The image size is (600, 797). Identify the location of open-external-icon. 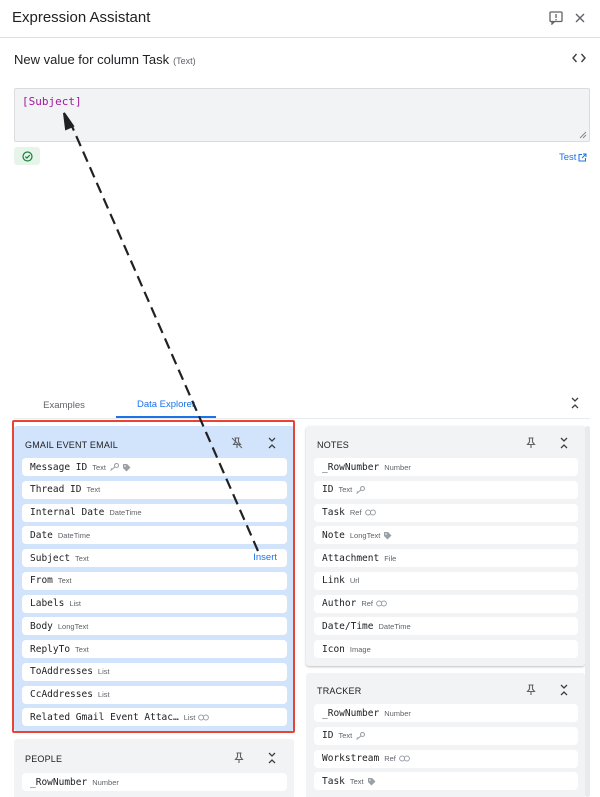
(582, 157).